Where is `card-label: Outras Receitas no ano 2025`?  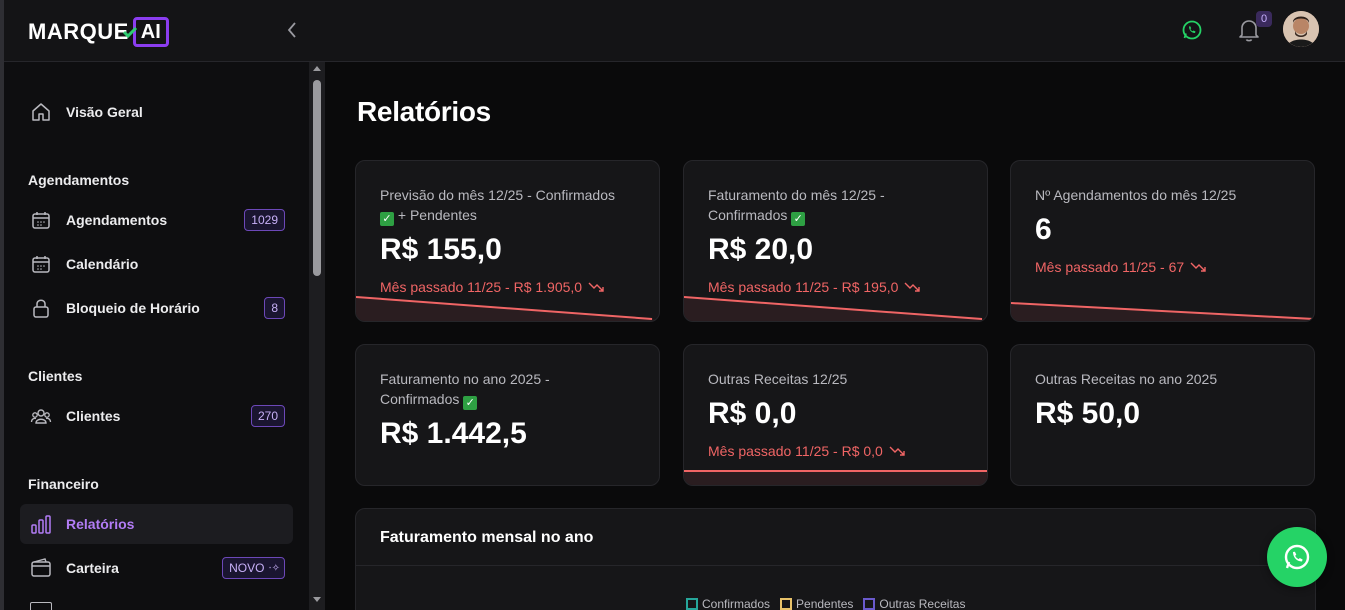 card-label: Outras Receitas no ano 2025 is located at coordinates (1126, 379).